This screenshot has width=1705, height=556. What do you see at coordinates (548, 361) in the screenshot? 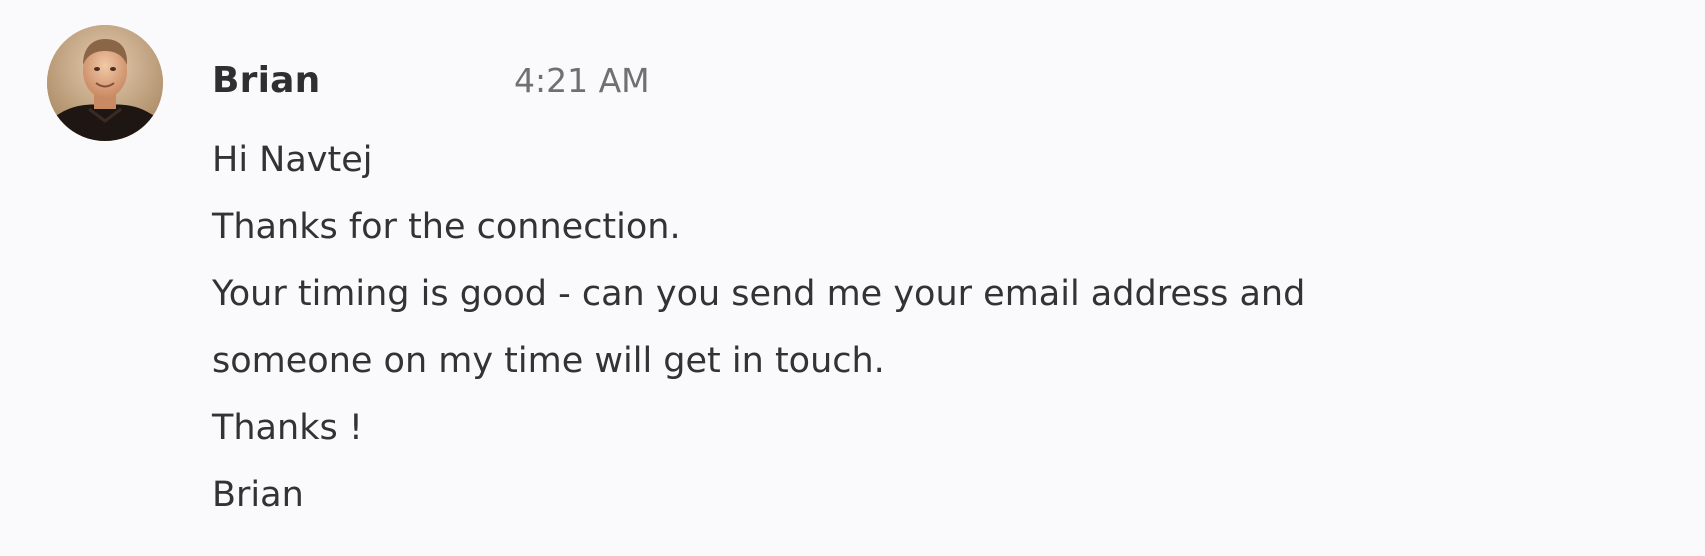
I see `message-line: someone on my time will get in touch.` at bounding box center [548, 361].